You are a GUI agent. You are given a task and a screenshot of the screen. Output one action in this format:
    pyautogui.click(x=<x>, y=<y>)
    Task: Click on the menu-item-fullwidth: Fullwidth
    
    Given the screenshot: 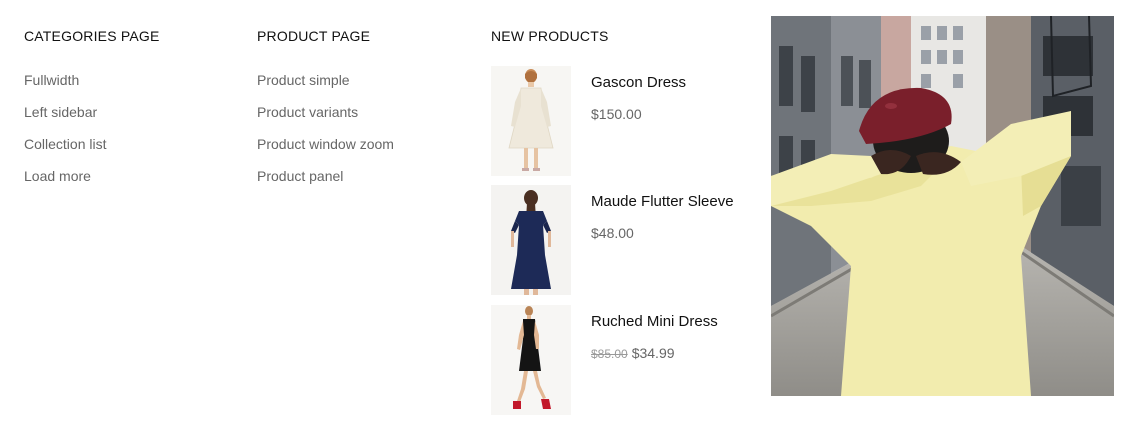 What is the action you would take?
    pyautogui.click(x=65, y=88)
    